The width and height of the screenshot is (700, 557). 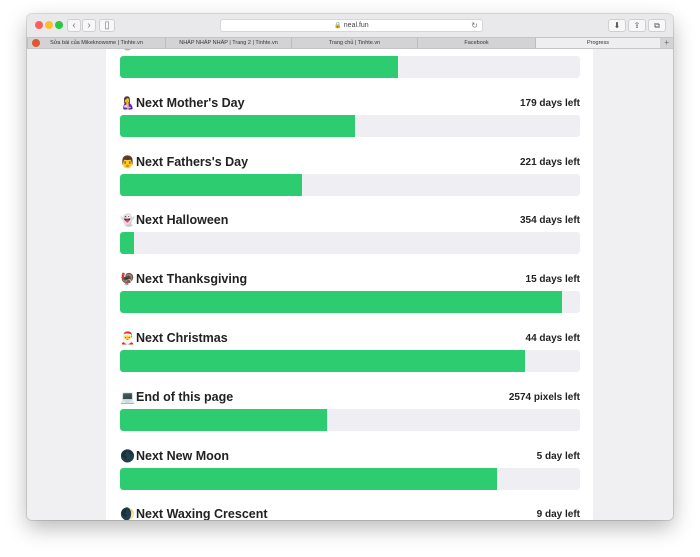 What do you see at coordinates (182, 338) in the screenshot?
I see `progress-title: Next Christmas` at bounding box center [182, 338].